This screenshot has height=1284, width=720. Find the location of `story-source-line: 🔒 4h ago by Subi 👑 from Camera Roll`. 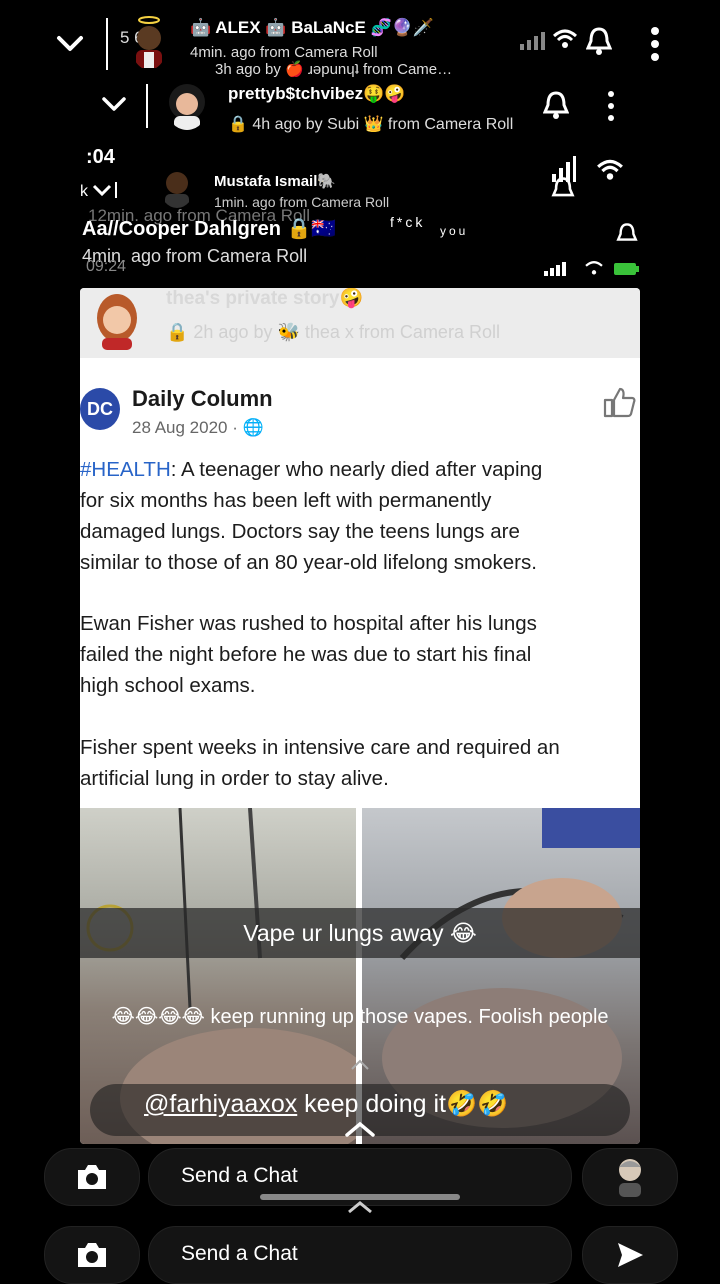

story-source-line: 🔒 4h ago by Subi 👑 from Camera Roll is located at coordinates (371, 124).